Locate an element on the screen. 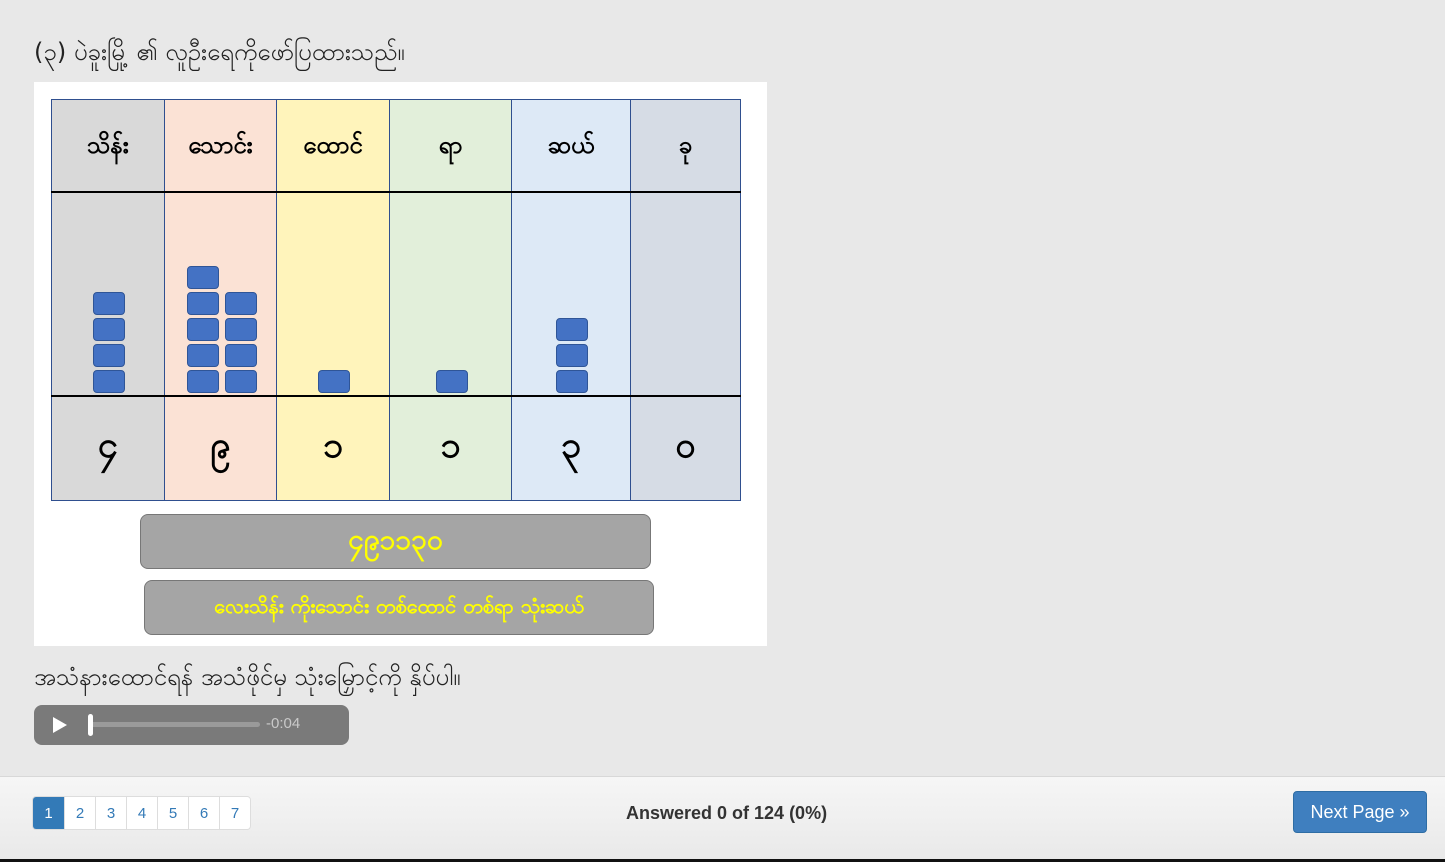 This screenshot has width=1445, height=862. header-divider is located at coordinates (396, 192).